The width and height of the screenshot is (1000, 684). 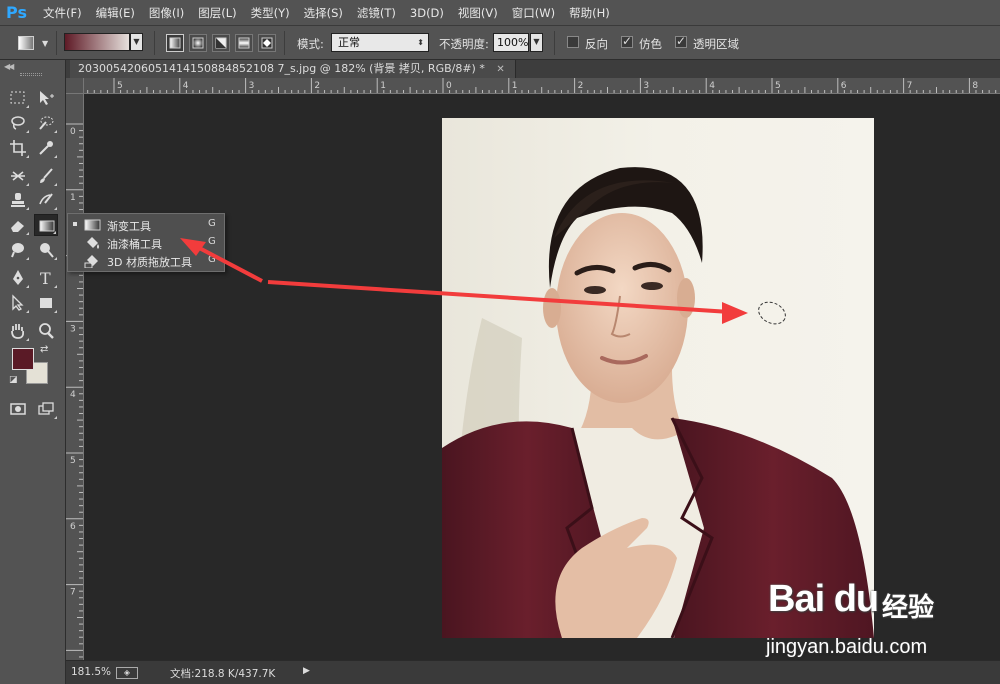 I want to click on dither-checkbox, so click(x=627, y=41).